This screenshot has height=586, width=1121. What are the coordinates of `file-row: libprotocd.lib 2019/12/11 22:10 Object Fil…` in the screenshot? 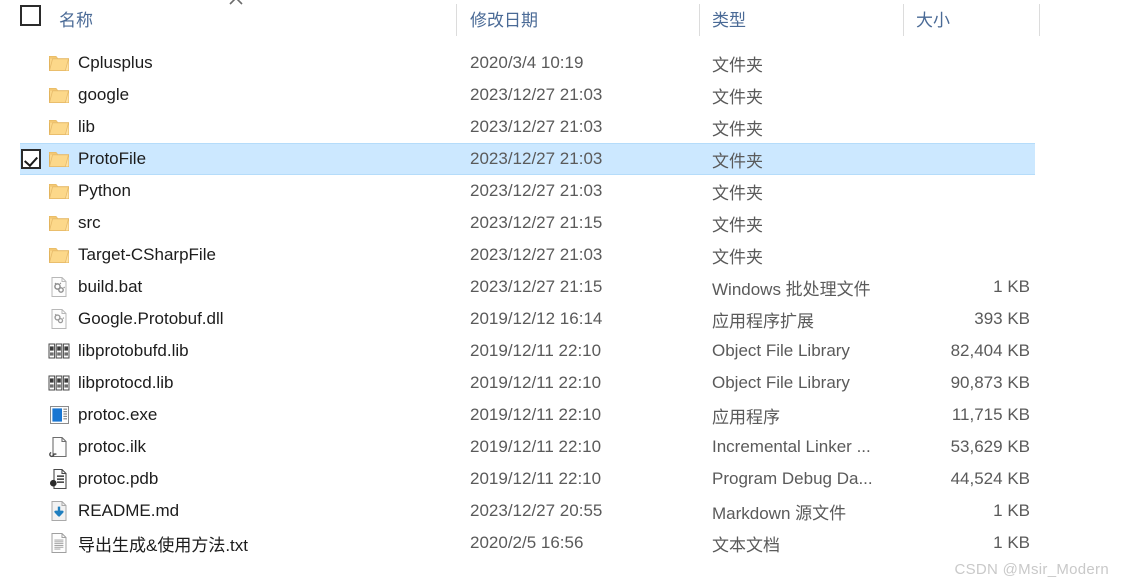 It's located at (560, 383).